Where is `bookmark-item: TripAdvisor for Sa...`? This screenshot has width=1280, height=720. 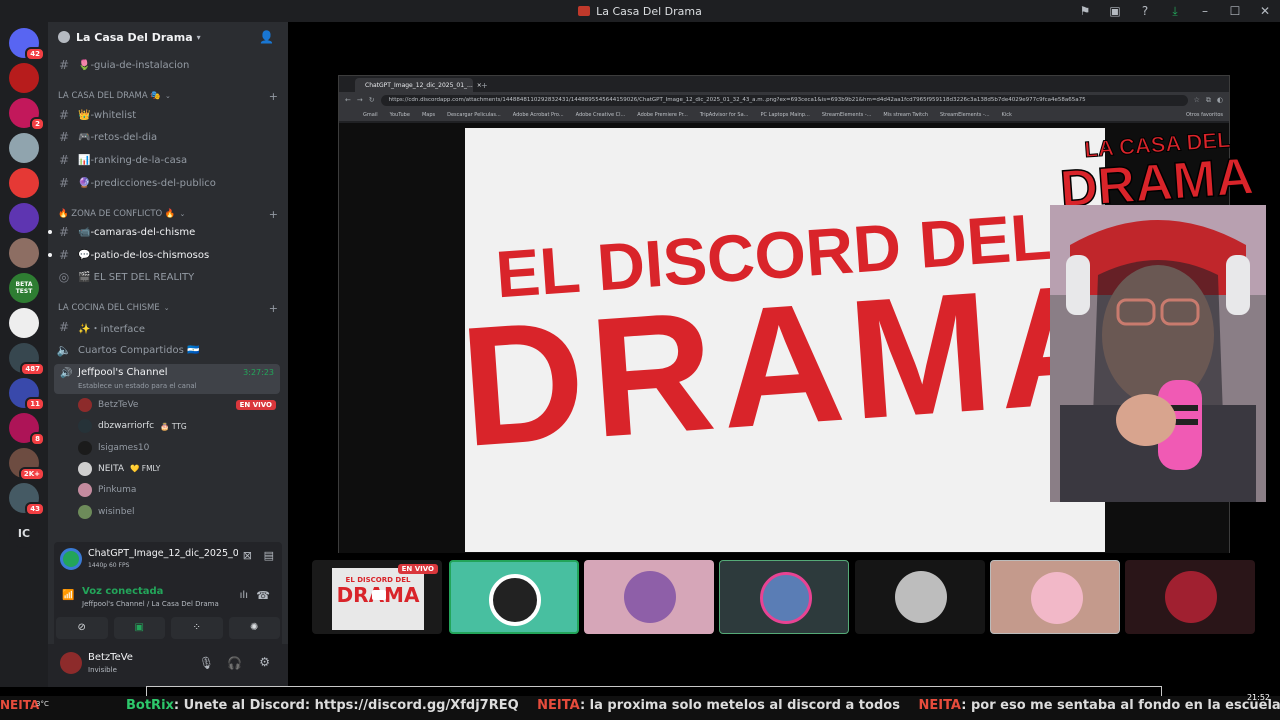 bookmark-item: TripAdvisor for Sa... is located at coordinates (724, 115).